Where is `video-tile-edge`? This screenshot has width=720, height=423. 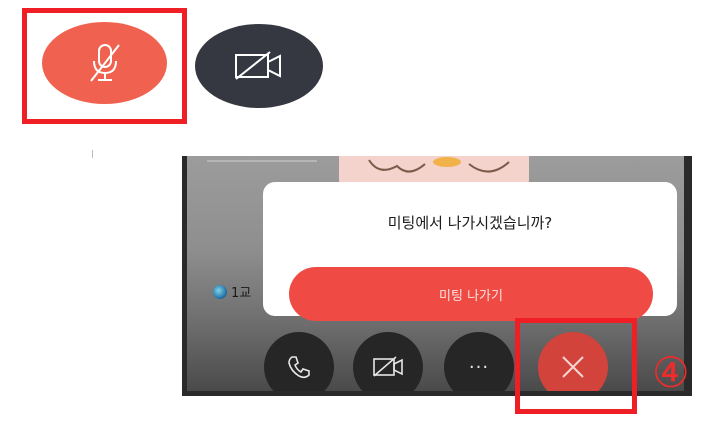 video-tile-edge is located at coordinates (262, 161).